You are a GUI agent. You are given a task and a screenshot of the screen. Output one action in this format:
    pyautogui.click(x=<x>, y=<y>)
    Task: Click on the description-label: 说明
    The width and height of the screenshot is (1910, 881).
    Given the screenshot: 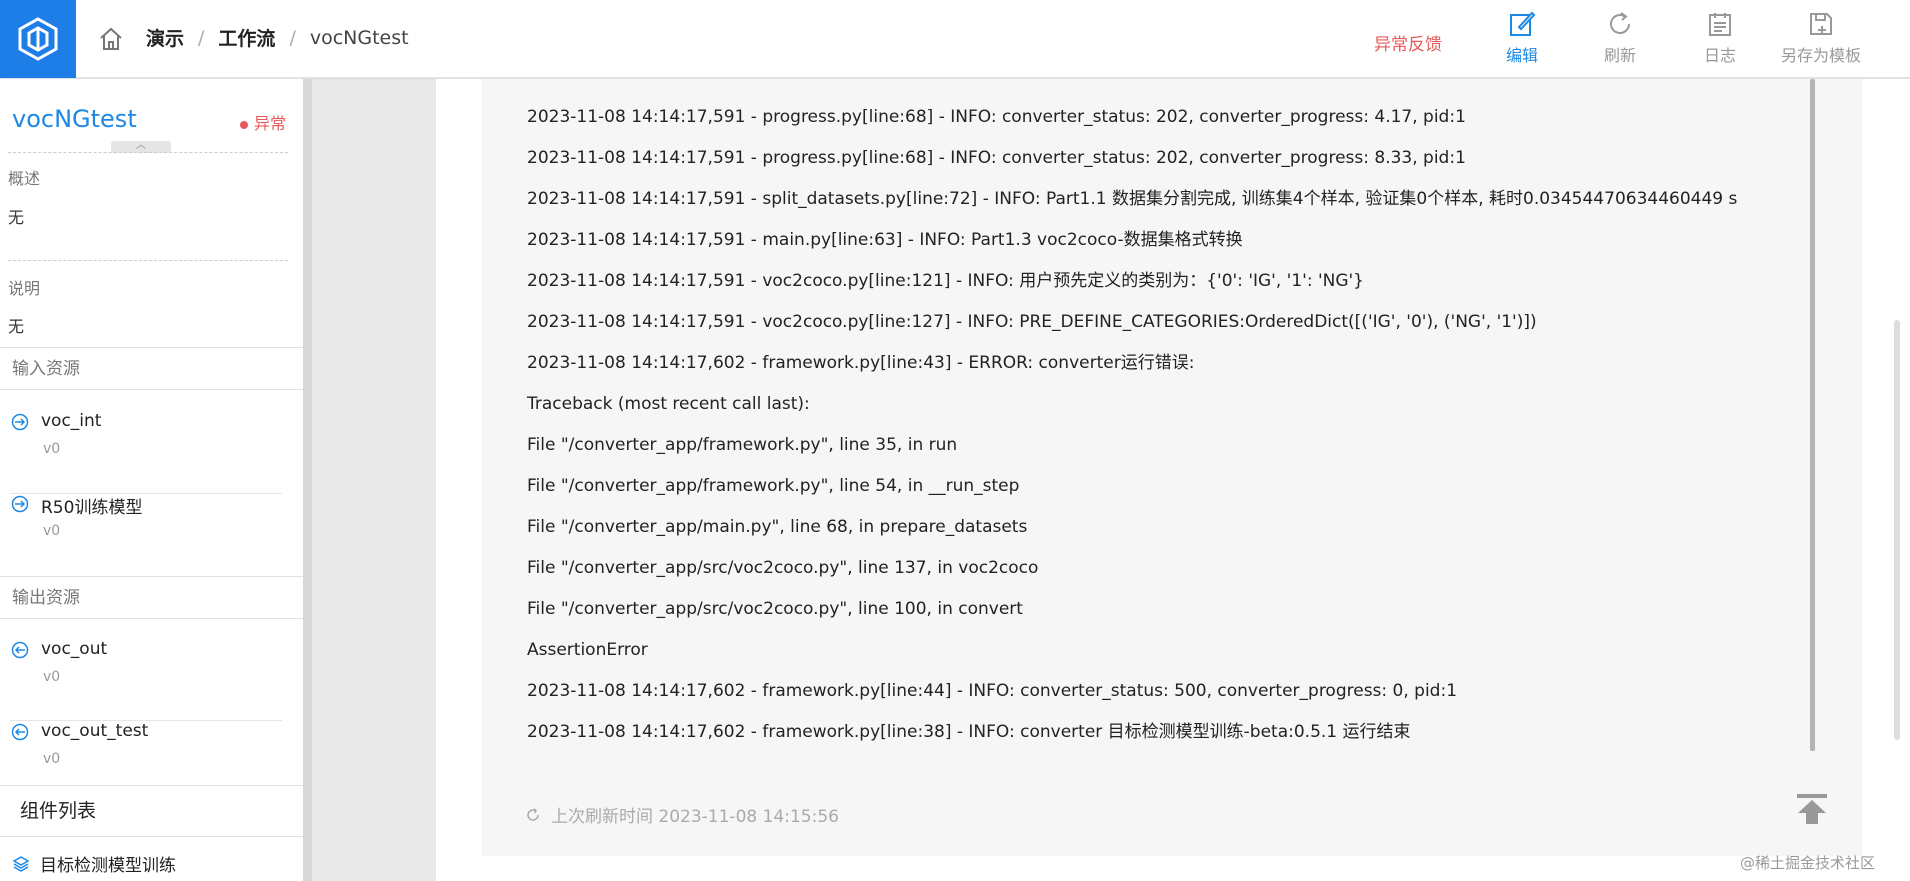 What is the action you would take?
    pyautogui.click(x=24, y=288)
    